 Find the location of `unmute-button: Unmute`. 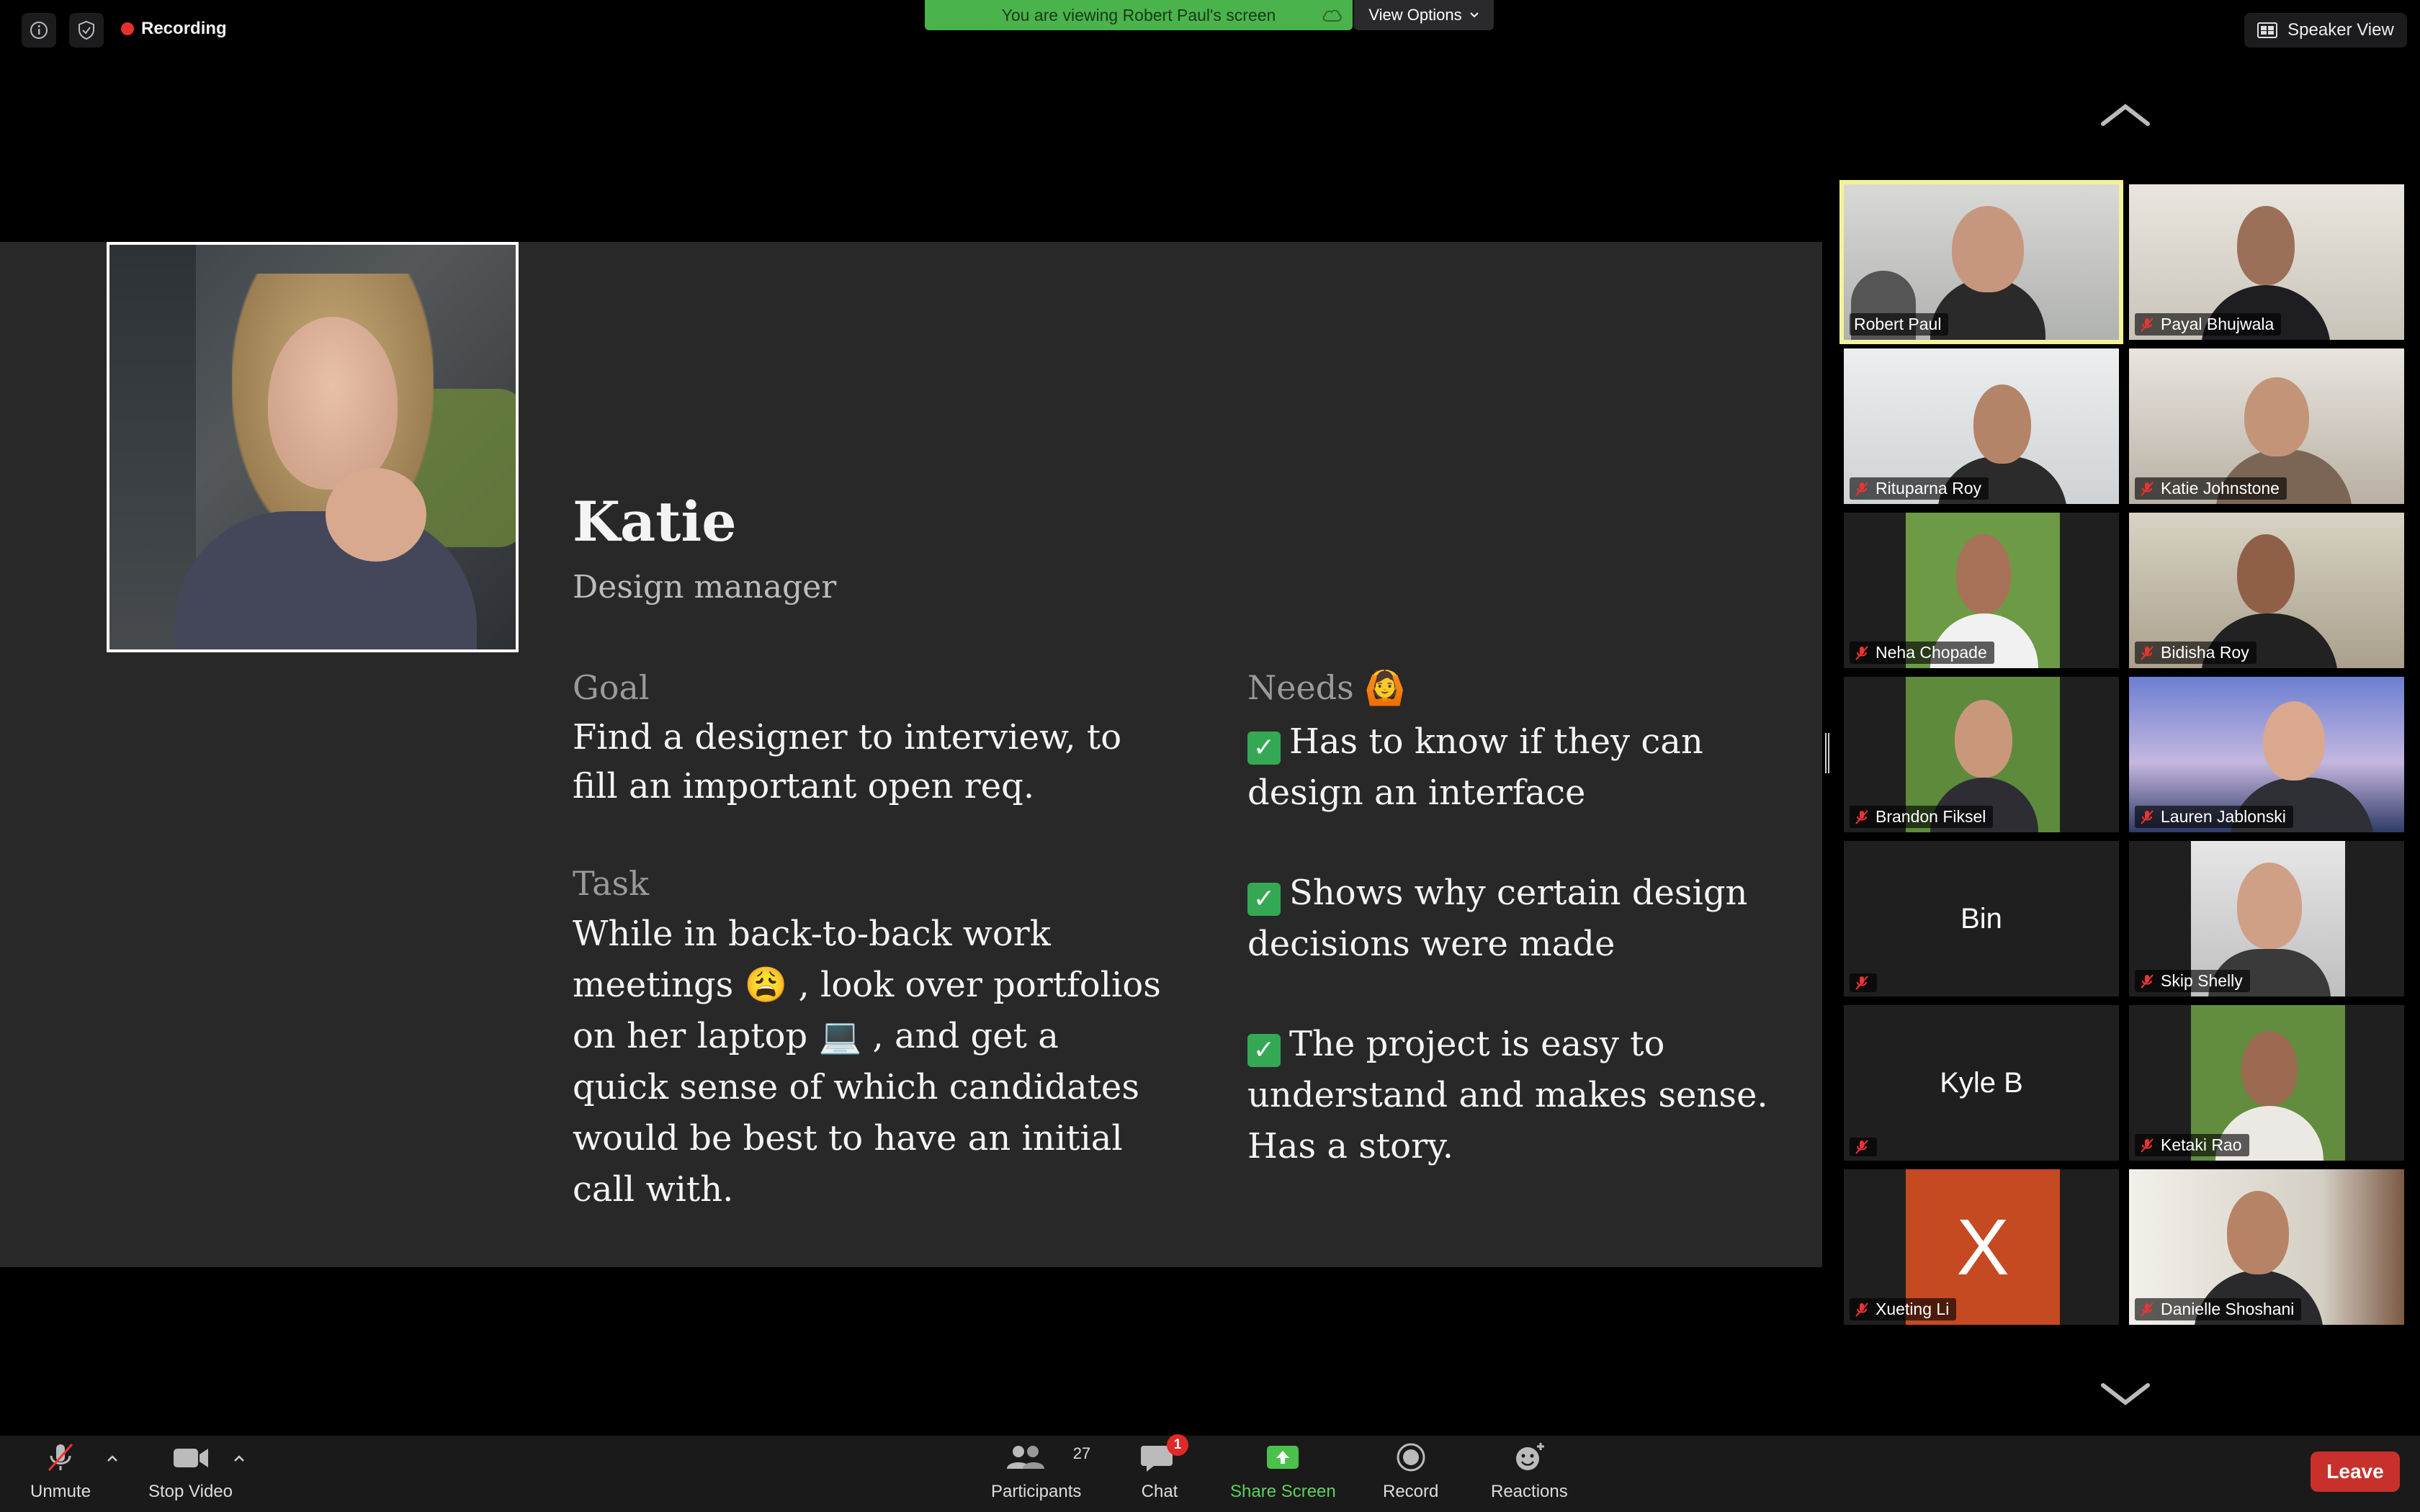

unmute-button: Unmute is located at coordinates (60, 1471).